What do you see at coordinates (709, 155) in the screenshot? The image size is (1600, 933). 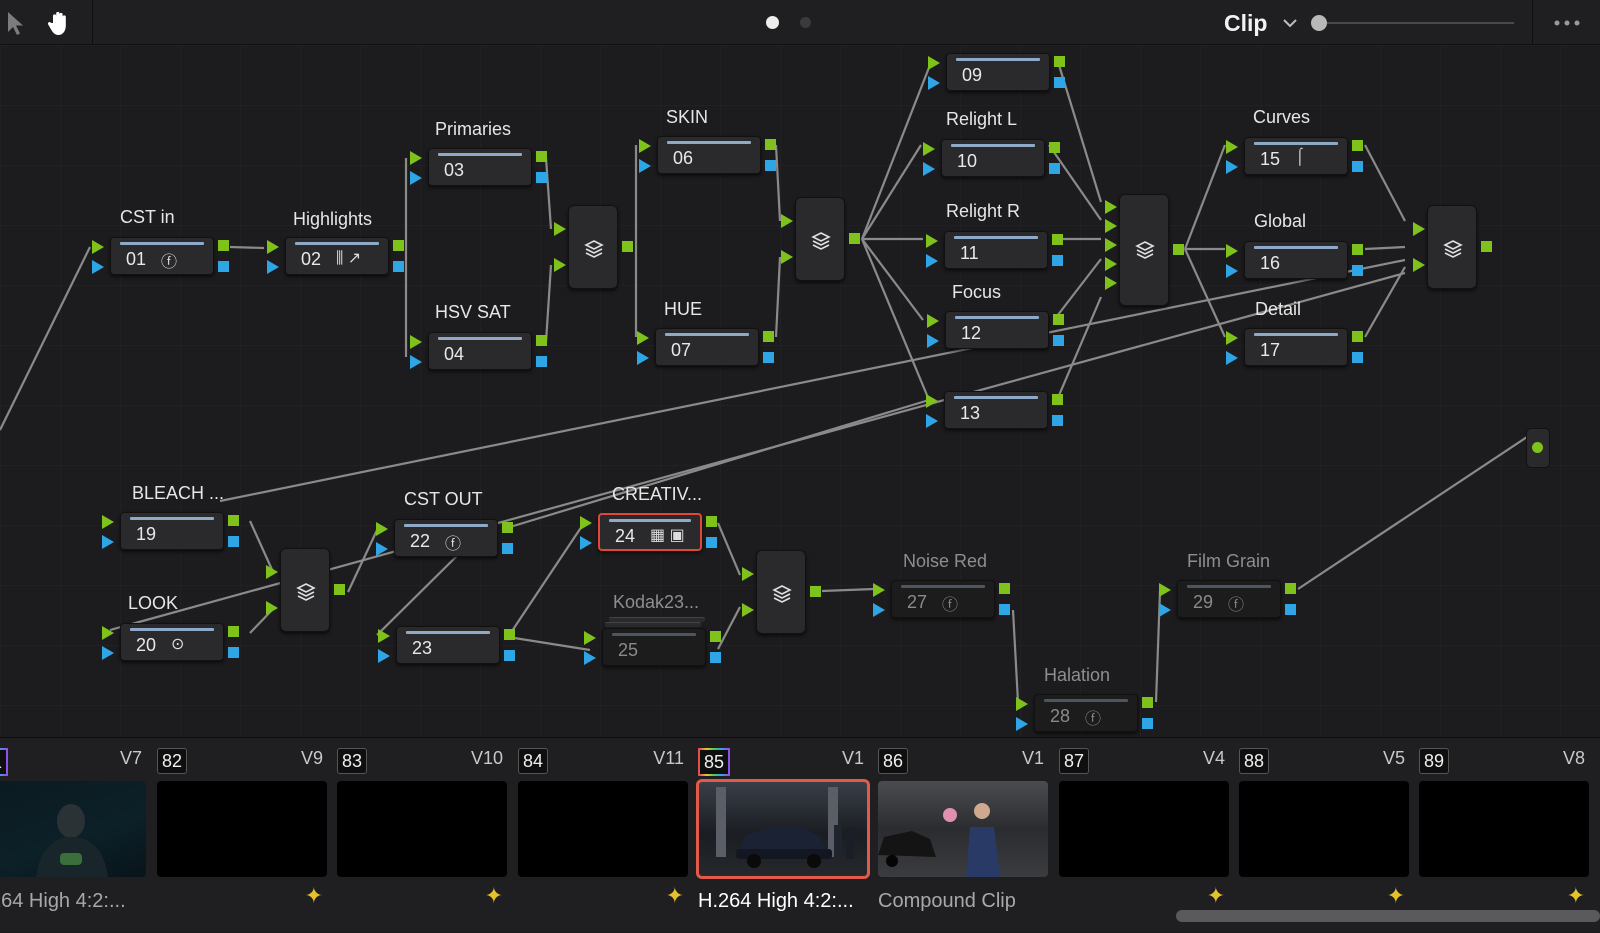 I see `node-06: 06` at bounding box center [709, 155].